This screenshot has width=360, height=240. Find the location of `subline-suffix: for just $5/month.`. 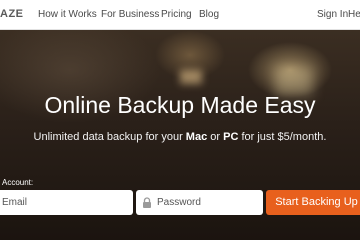

subline-suffix: for just $5/month. is located at coordinates (282, 137).